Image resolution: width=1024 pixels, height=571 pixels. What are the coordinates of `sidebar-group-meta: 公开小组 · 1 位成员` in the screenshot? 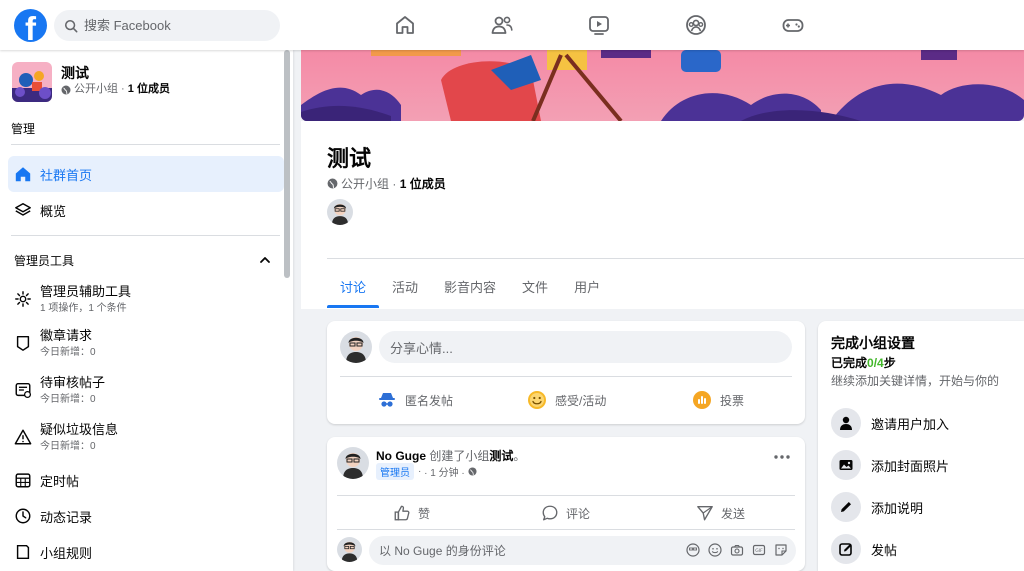 It's located at (115, 89).